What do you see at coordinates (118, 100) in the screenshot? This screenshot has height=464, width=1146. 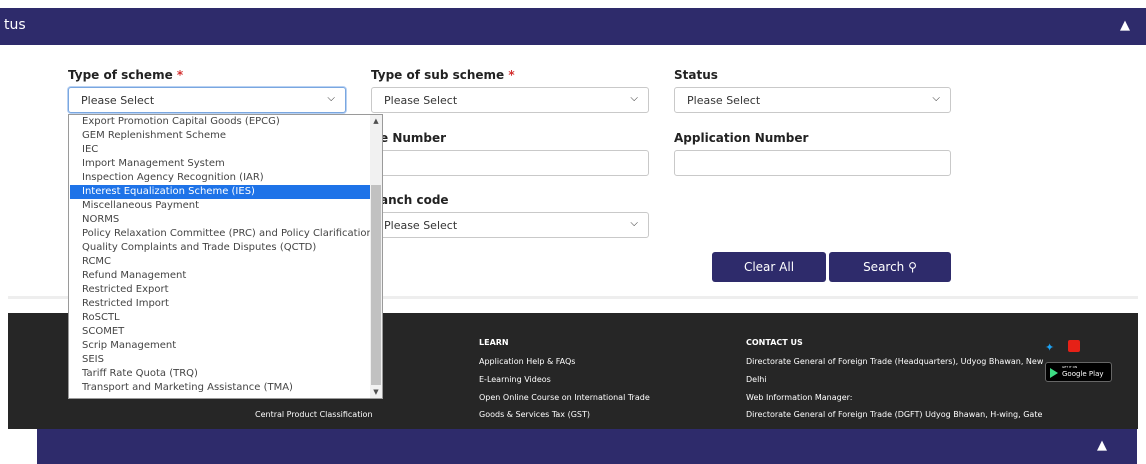 I see `scheme-select-value: Please Select` at bounding box center [118, 100].